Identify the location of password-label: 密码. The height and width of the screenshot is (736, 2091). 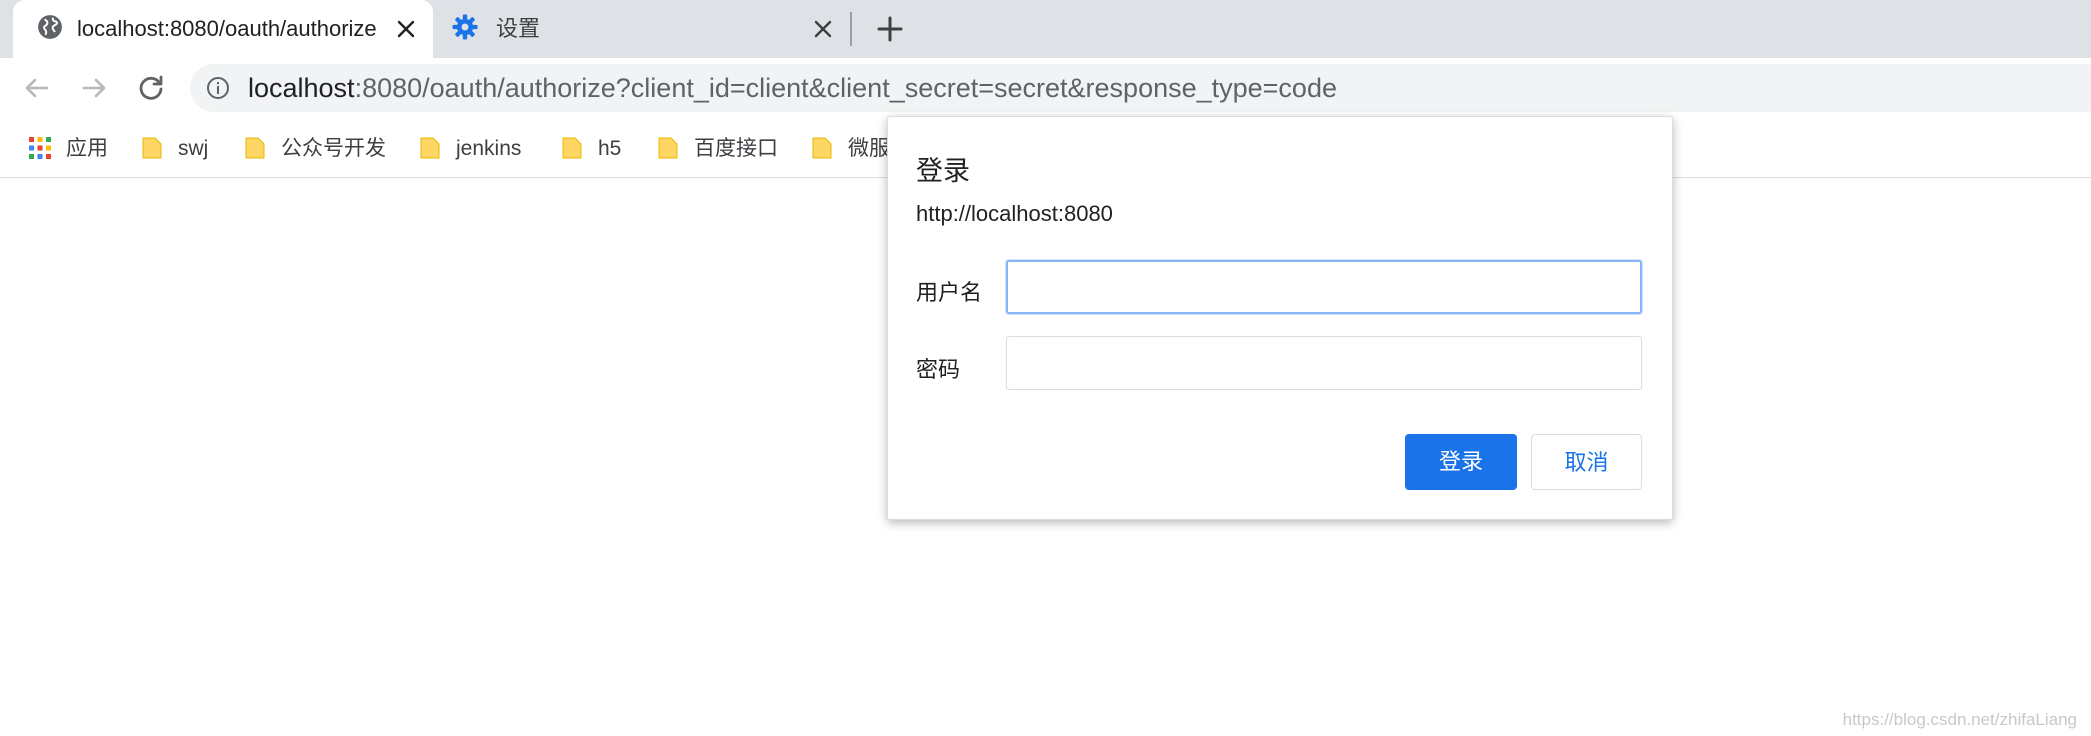
(938, 369).